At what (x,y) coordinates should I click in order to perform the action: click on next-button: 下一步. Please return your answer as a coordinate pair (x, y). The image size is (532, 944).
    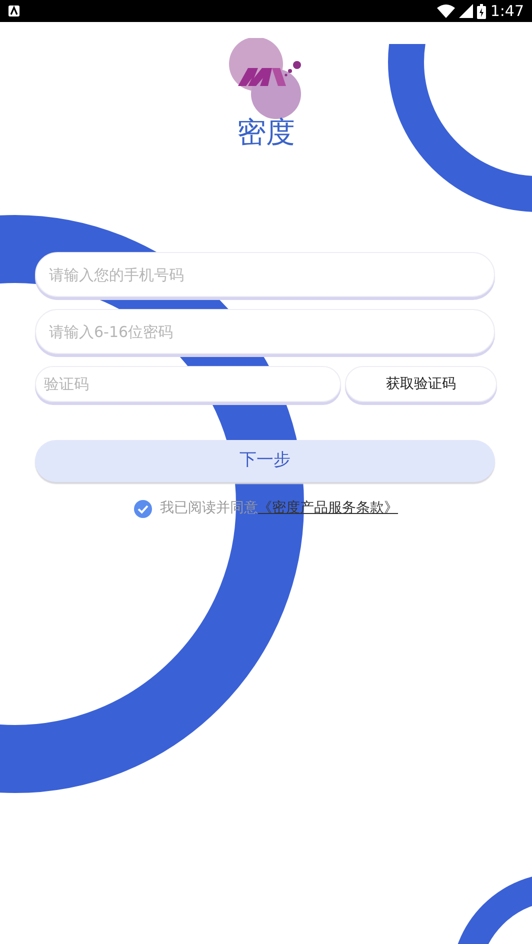
    Looking at the image, I should click on (265, 461).